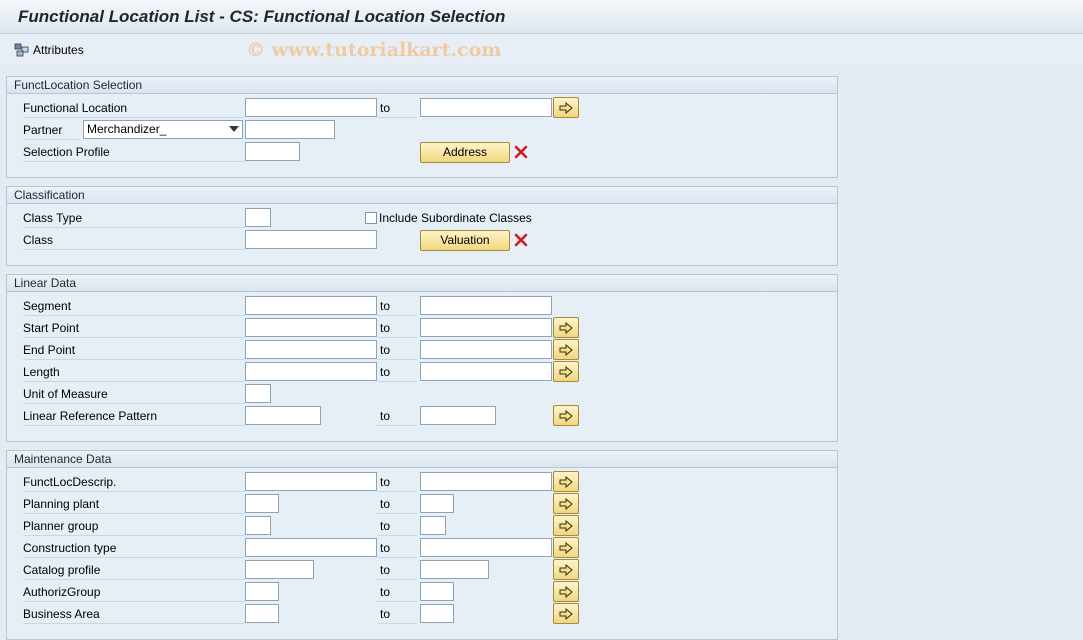 This screenshot has width=1083, height=640. Describe the element at coordinates (134, 548) in the screenshot. I see `construction-type-label: Construction type` at that location.